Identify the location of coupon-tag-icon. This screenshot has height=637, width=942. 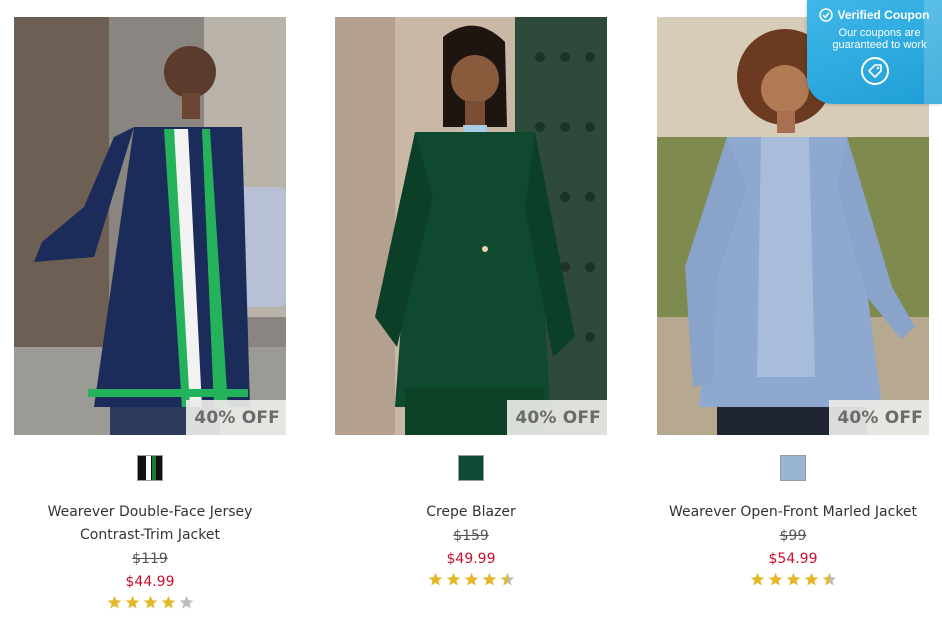
(874, 71).